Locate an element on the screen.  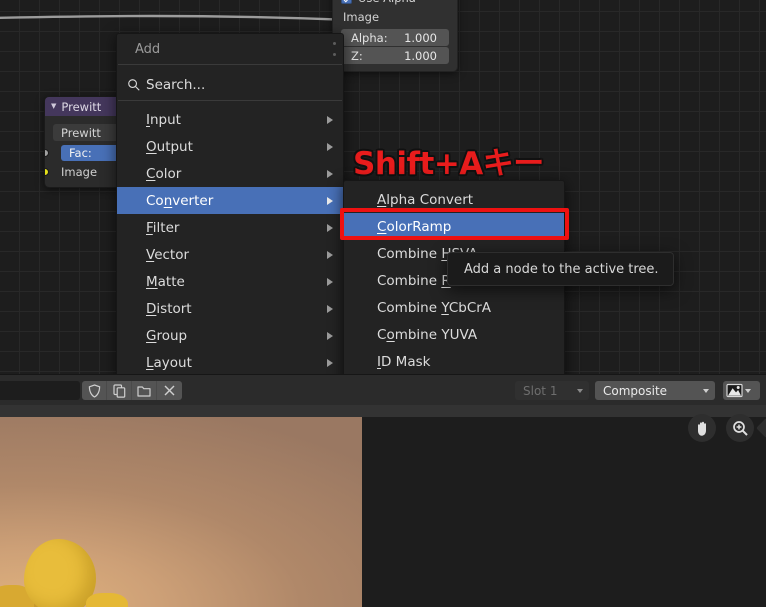
render-layer-label: Composite is located at coordinates (635, 390).